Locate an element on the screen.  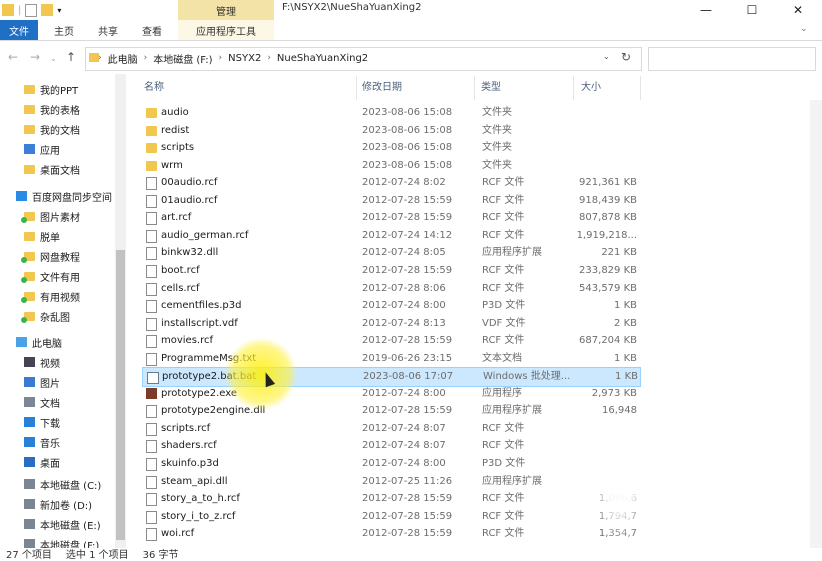
nav-item: 我的表格 is located at coordinates (52, 109).